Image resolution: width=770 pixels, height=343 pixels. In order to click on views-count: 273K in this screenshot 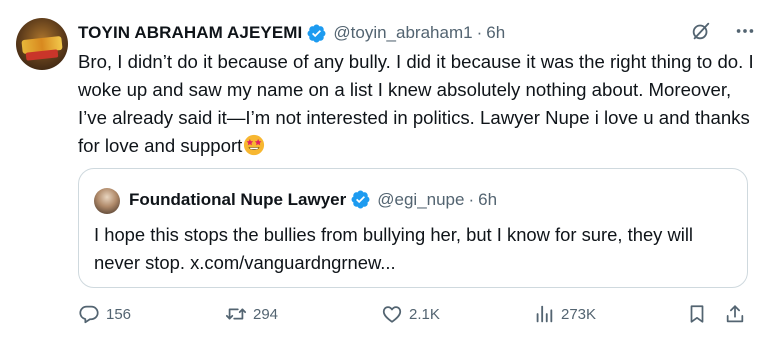, I will do `click(579, 314)`.